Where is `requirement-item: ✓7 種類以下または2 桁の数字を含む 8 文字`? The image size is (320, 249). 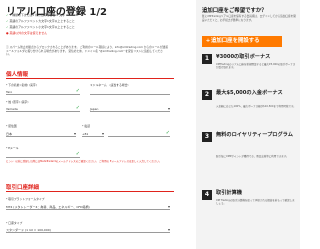
requirement-item: ✓7 種類以下または2 桁の数字を含む 8 文字 is located at coordinates (35, 15).